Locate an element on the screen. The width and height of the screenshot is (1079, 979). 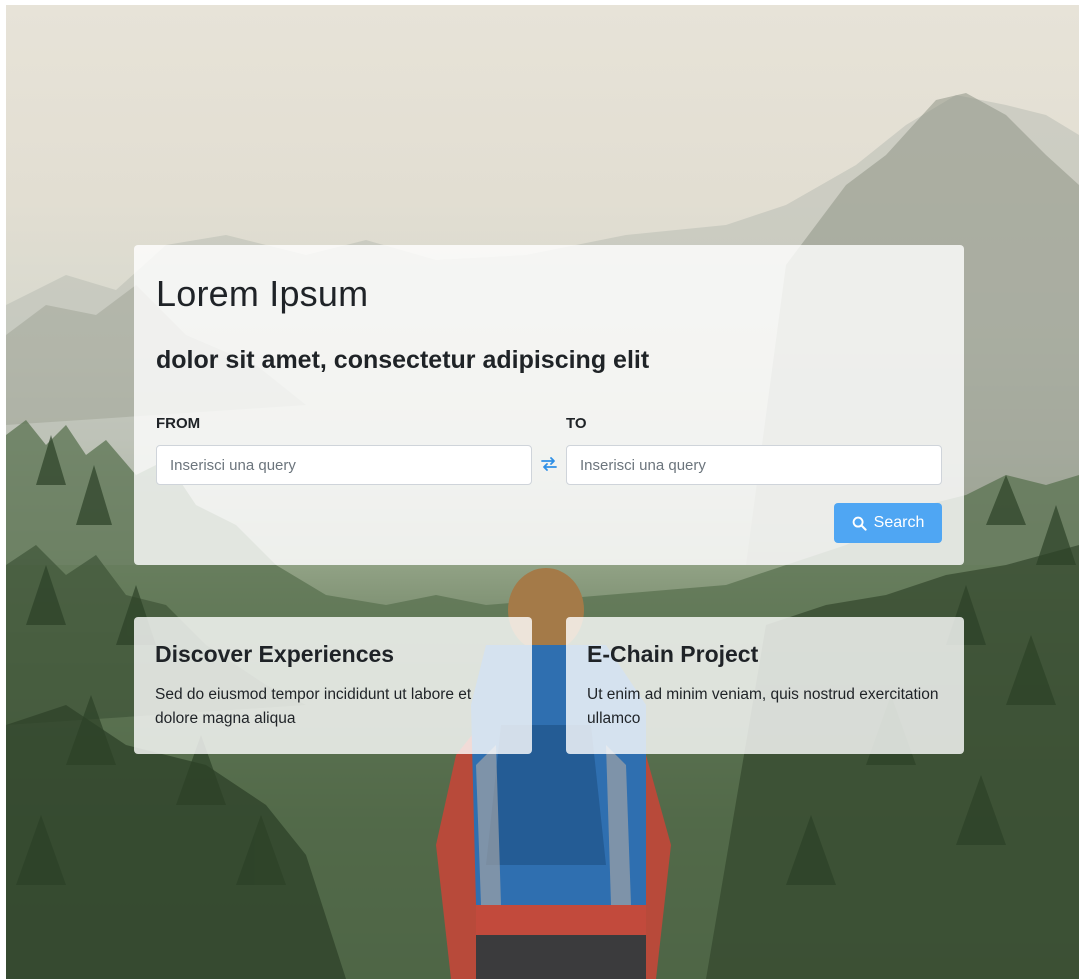
card-title: E-Chain Project is located at coordinates (673, 654).